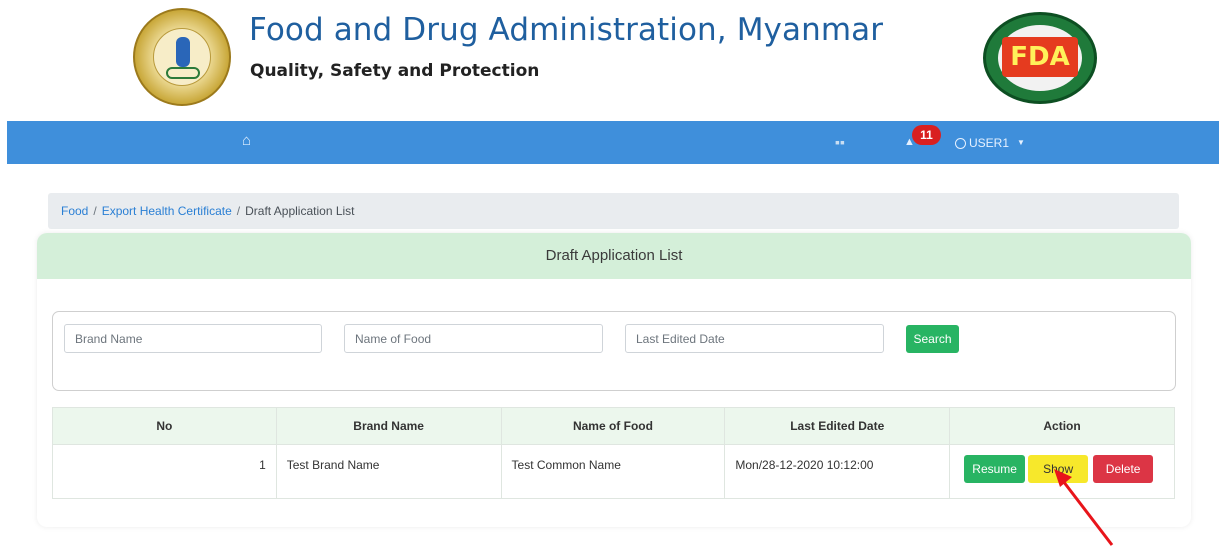  I want to click on breadcrumb-current: Draft Application List, so click(300, 211).